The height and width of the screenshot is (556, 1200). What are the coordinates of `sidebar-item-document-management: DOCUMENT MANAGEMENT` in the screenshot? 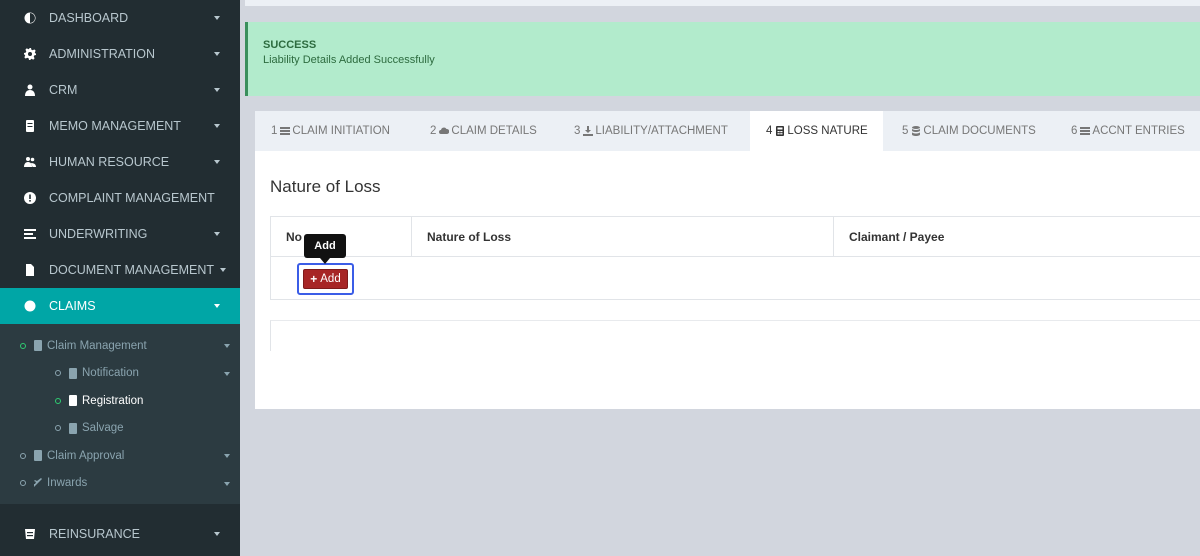 It's located at (120, 270).